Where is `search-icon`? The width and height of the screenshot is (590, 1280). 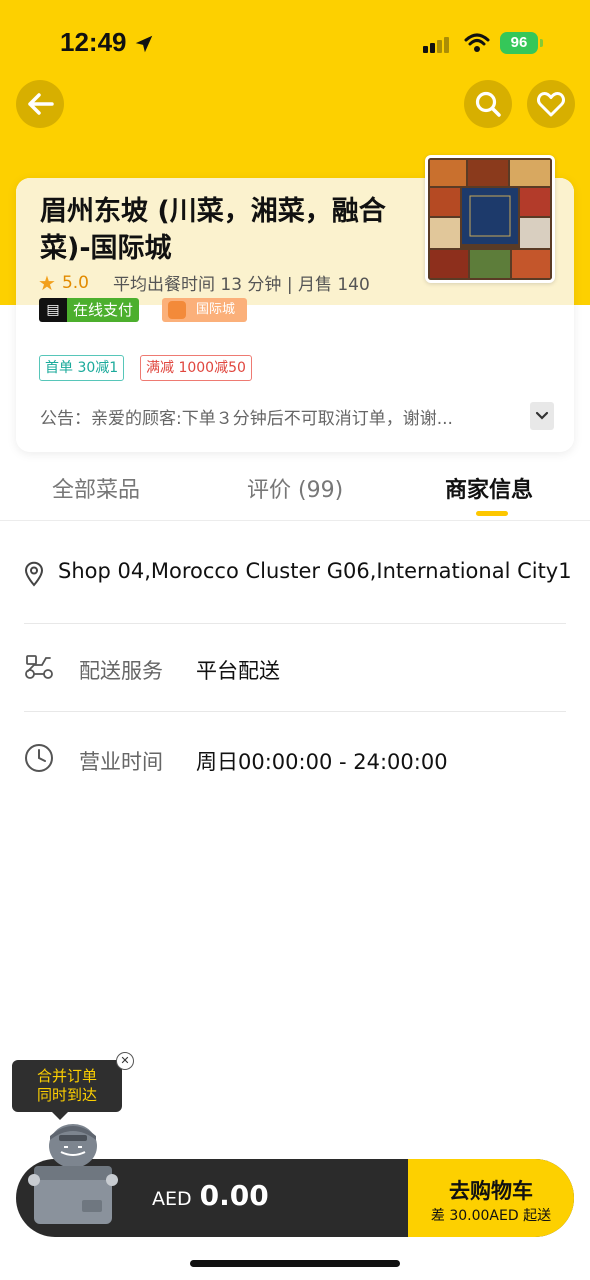
search-icon is located at coordinates (488, 104).